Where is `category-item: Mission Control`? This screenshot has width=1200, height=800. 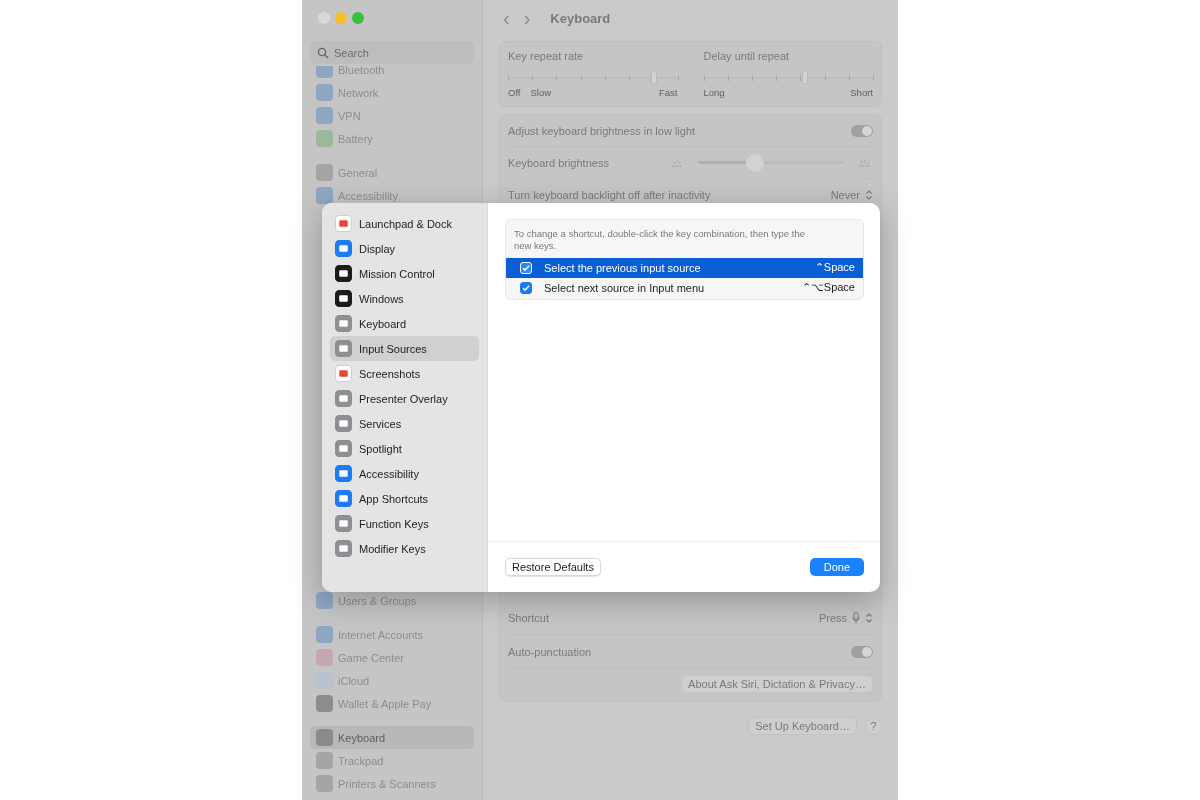 category-item: Mission Control is located at coordinates (404, 273).